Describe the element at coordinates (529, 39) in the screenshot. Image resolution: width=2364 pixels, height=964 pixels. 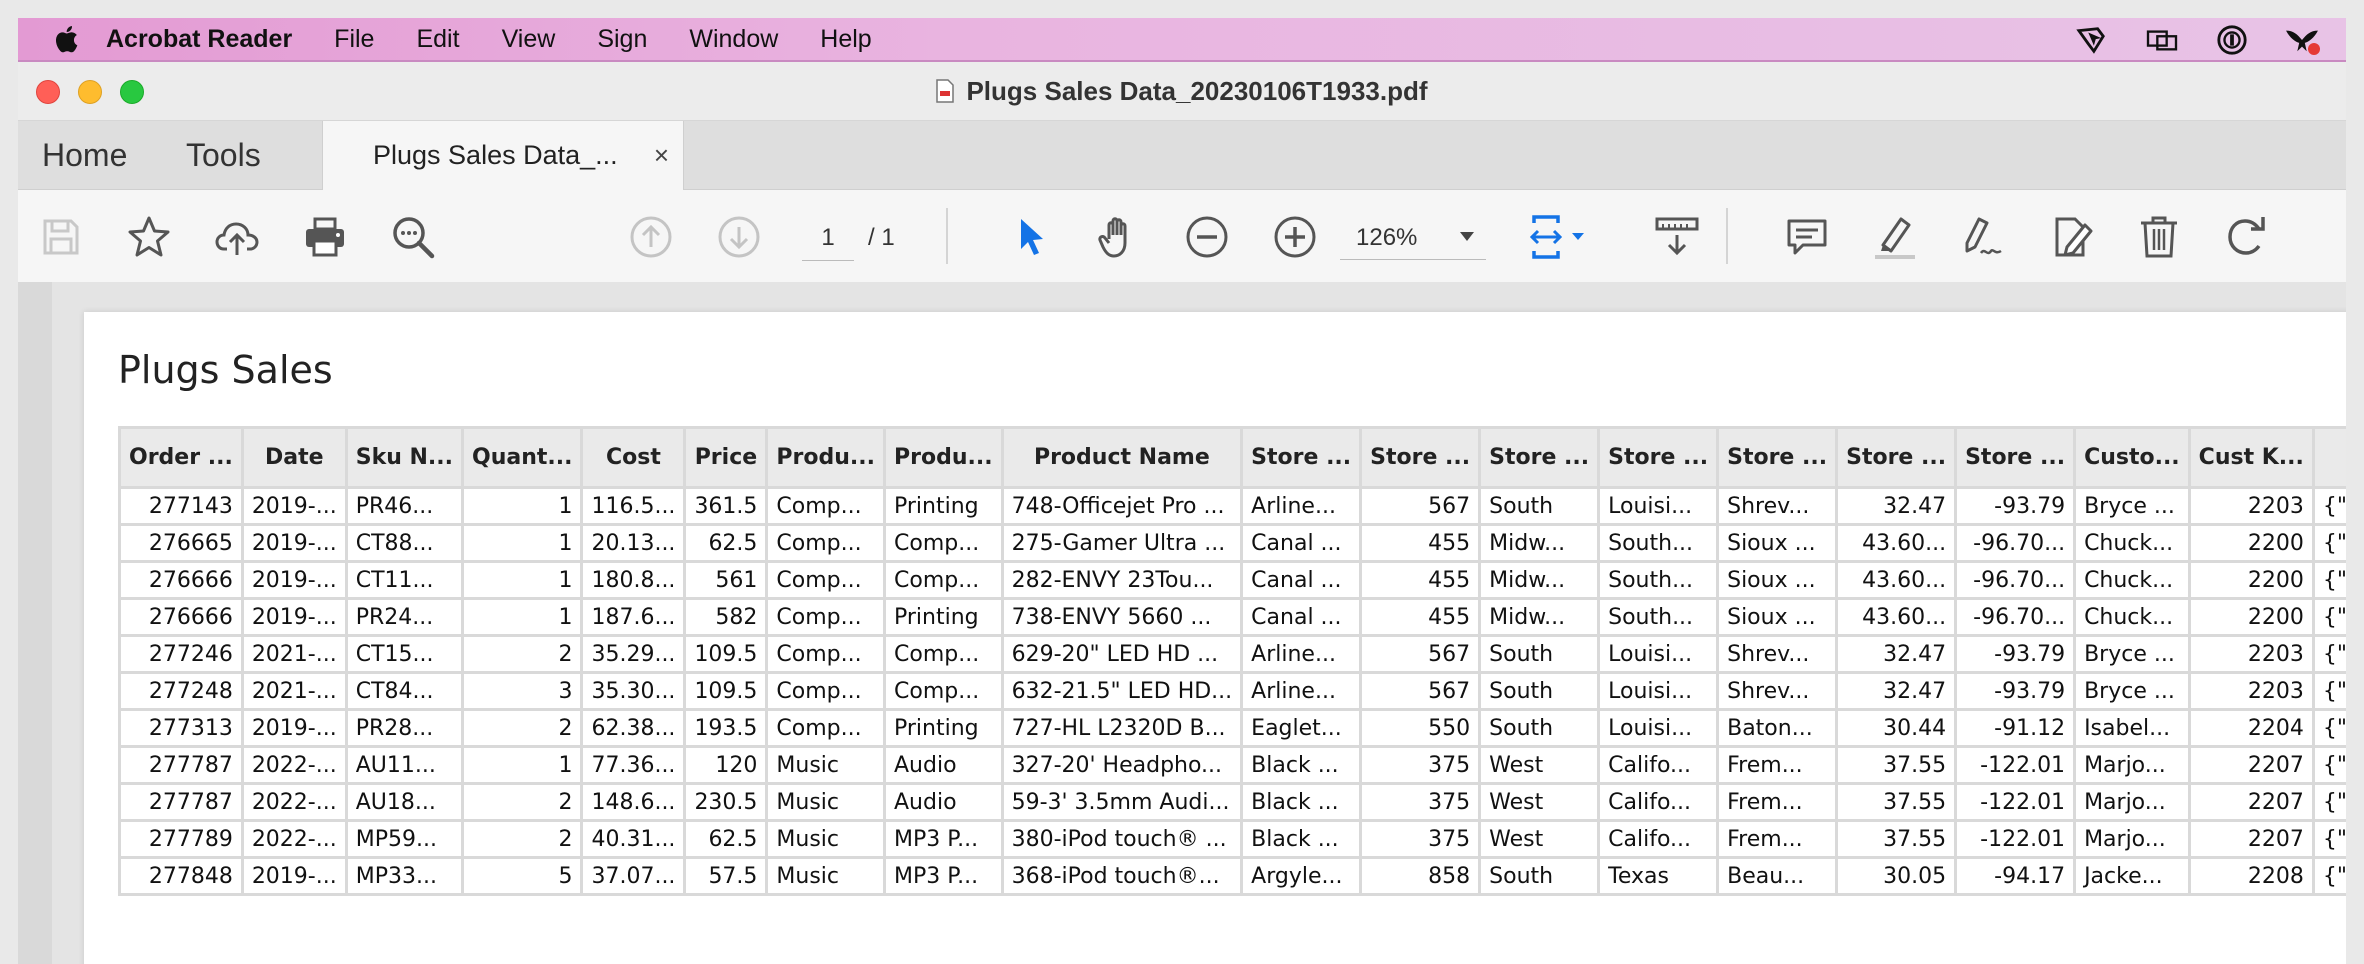
I see `menu-view: View` at that location.